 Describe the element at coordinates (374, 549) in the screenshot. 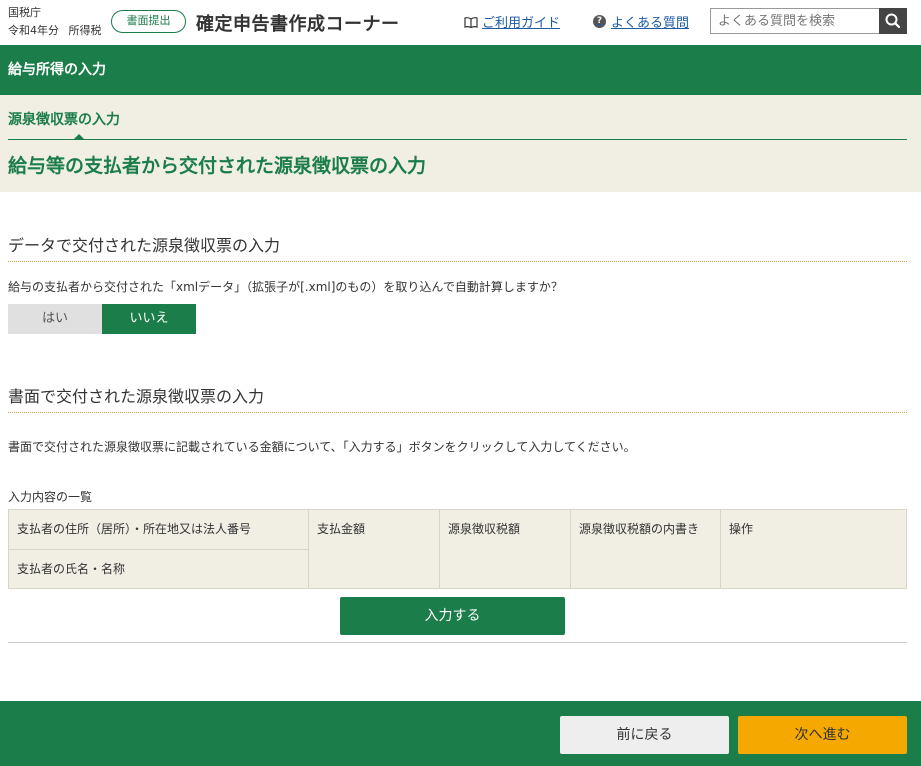

I see `col-payment-amount: 支払金額` at that location.